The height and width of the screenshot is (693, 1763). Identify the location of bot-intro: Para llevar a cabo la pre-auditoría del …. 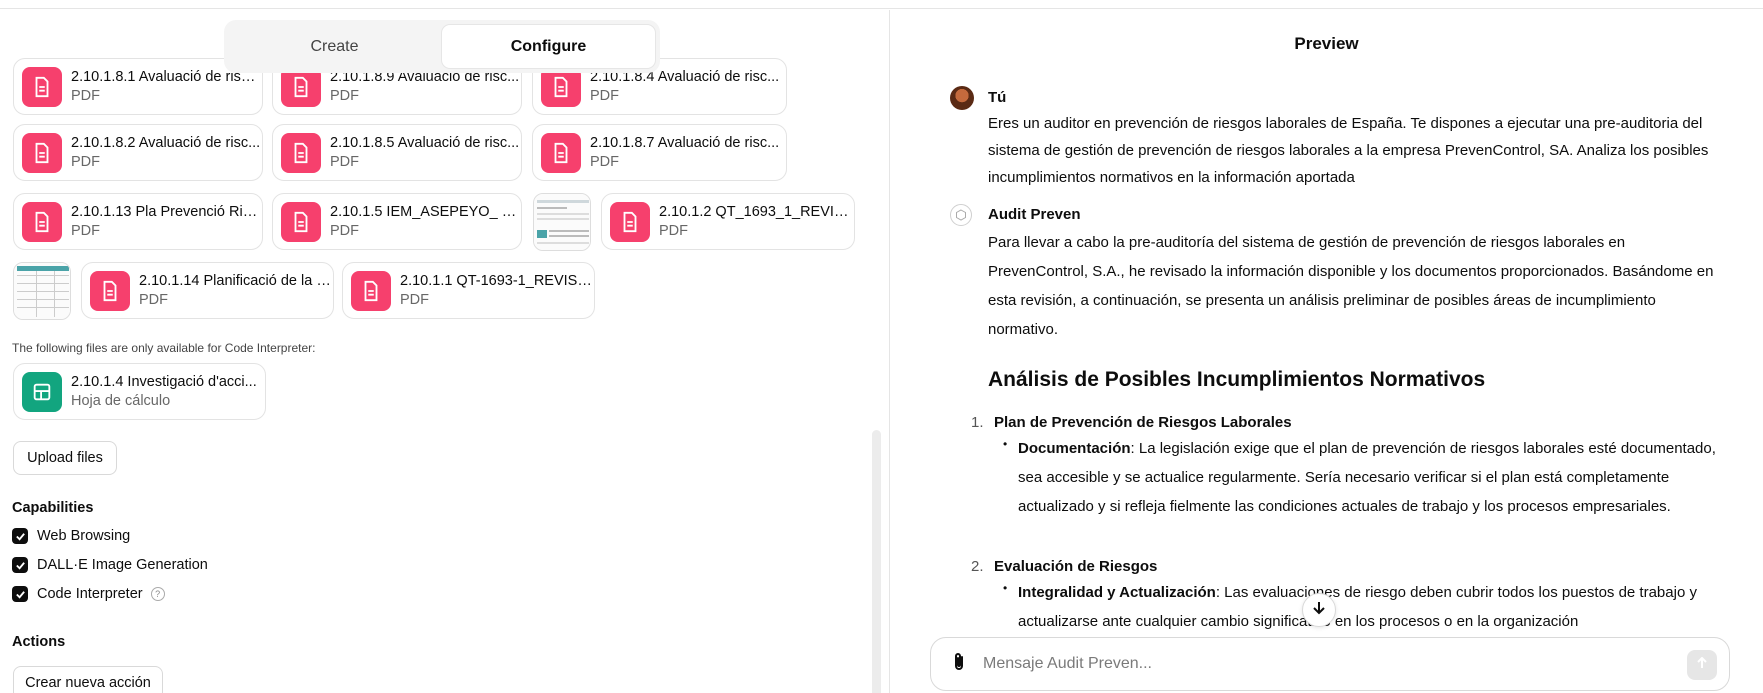
(1351, 286).